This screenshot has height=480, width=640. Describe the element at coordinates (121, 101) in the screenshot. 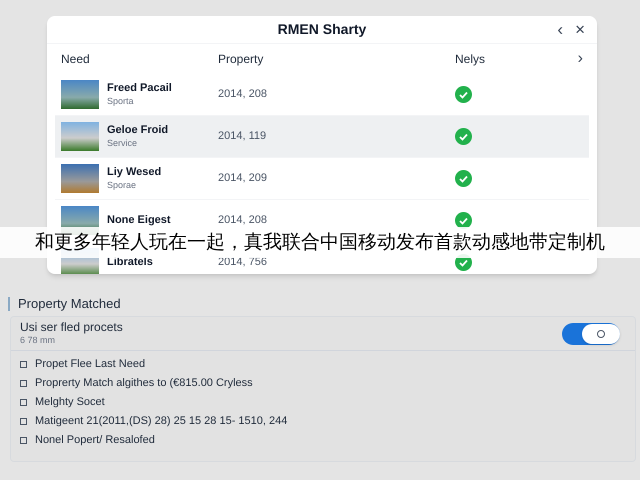

I see `row-subtitle: Sporta` at that location.